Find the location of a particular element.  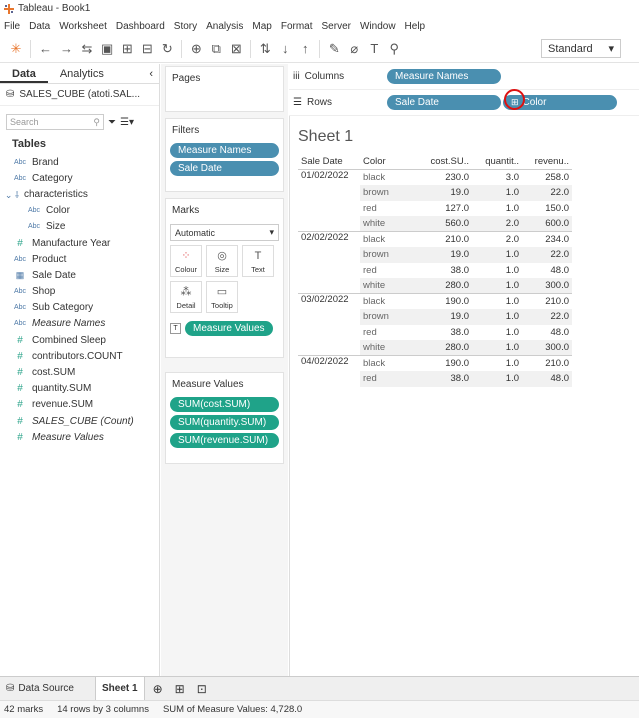

sort-ascending-icon: ↓ is located at coordinates (285, 49).